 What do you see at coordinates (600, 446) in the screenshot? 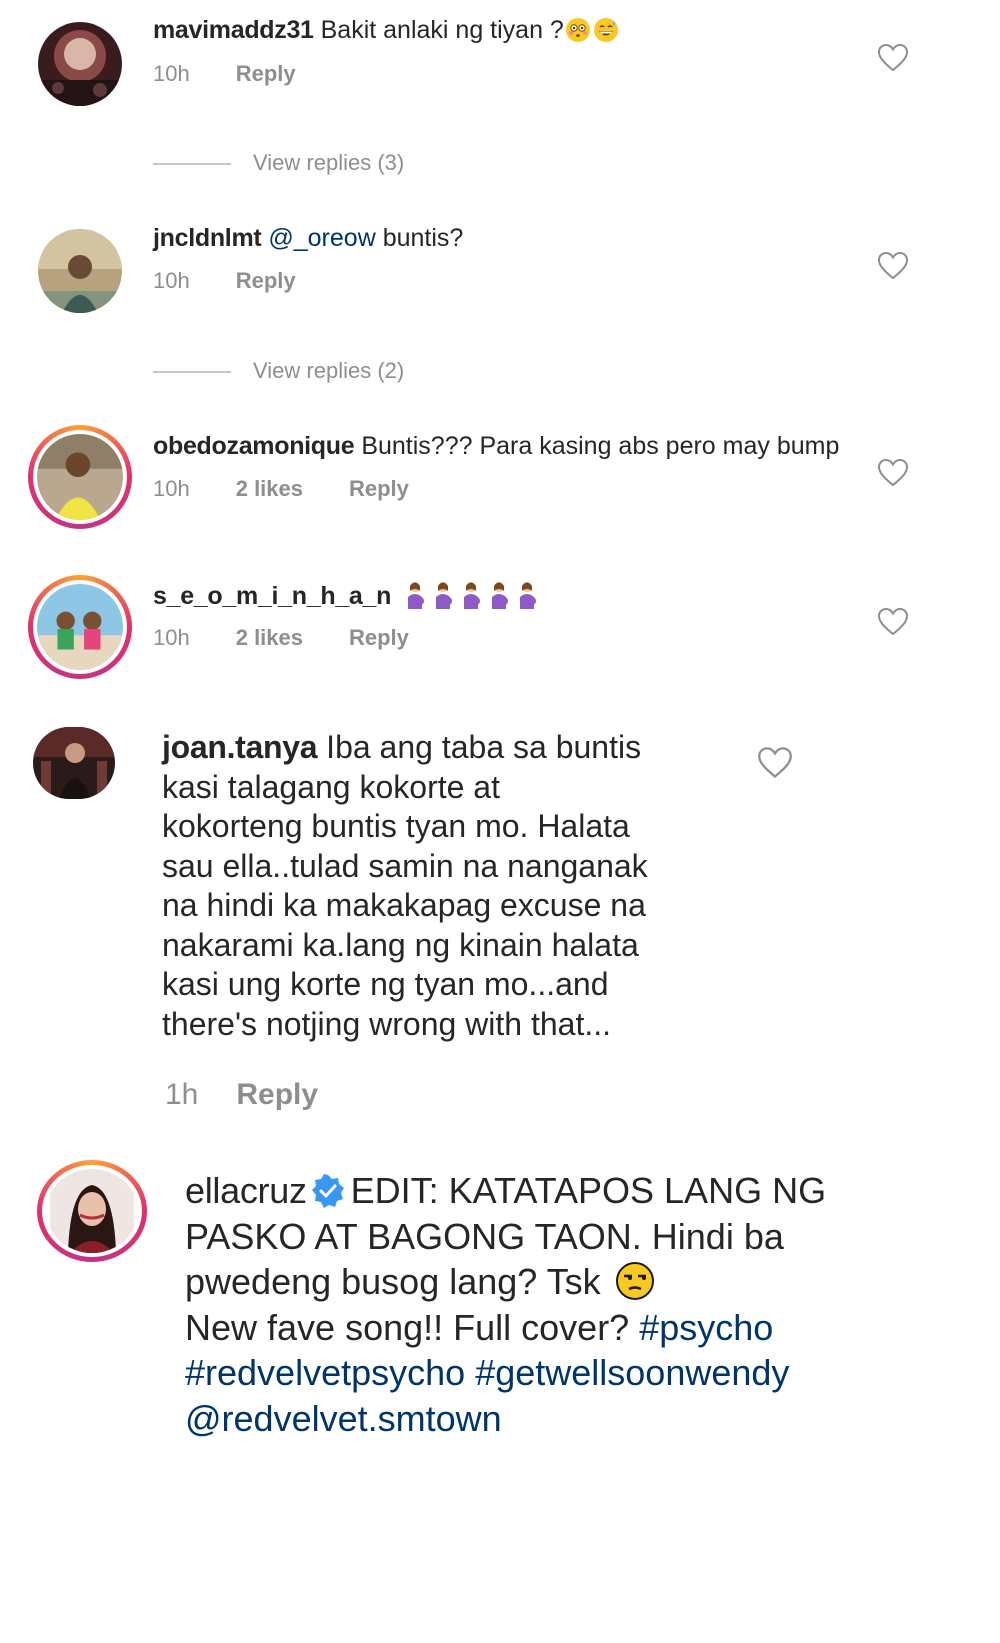
I see `comment-body: Buntis??? Para kasing abs pero may bump` at bounding box center [600, 446].